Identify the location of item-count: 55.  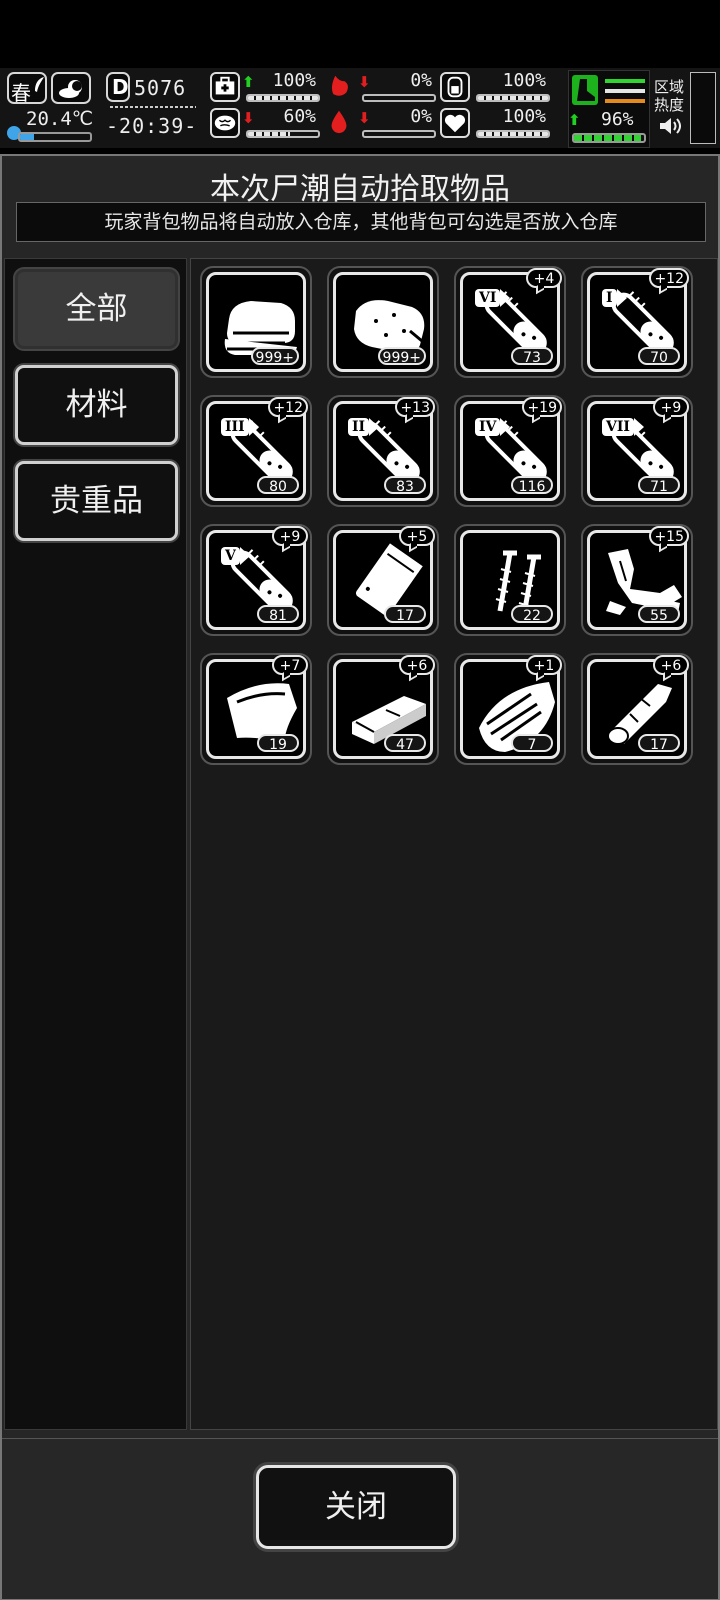
(659, 614).